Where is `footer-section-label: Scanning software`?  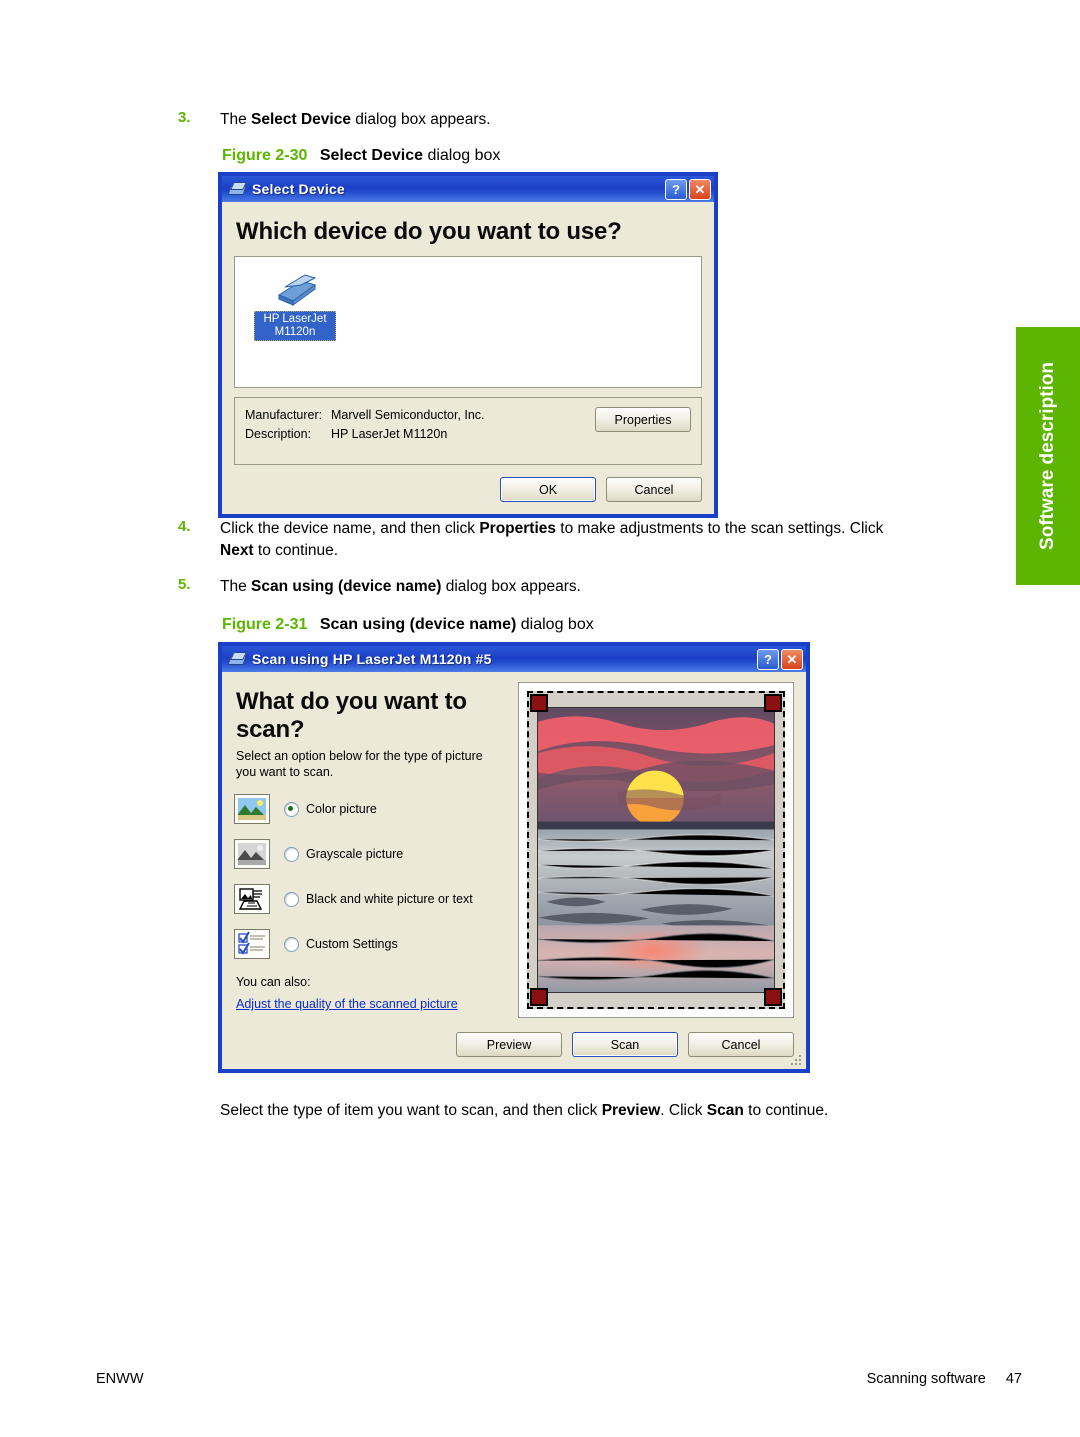 footer-section-label: Scanning software is located at coordinates (926, 1379).